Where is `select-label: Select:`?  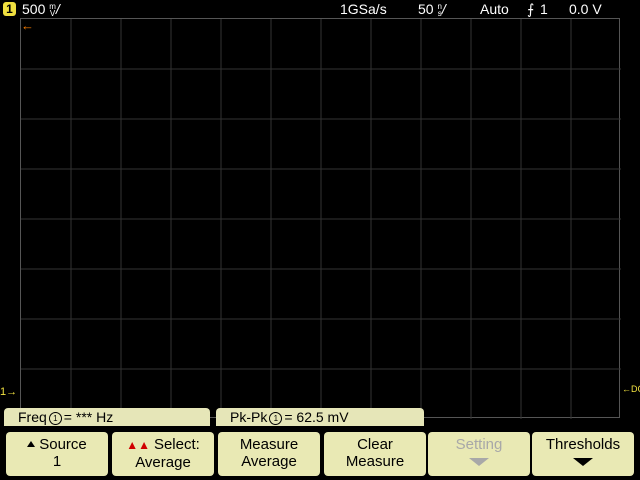 select-label: Select: is located at coordinates (176, 444).